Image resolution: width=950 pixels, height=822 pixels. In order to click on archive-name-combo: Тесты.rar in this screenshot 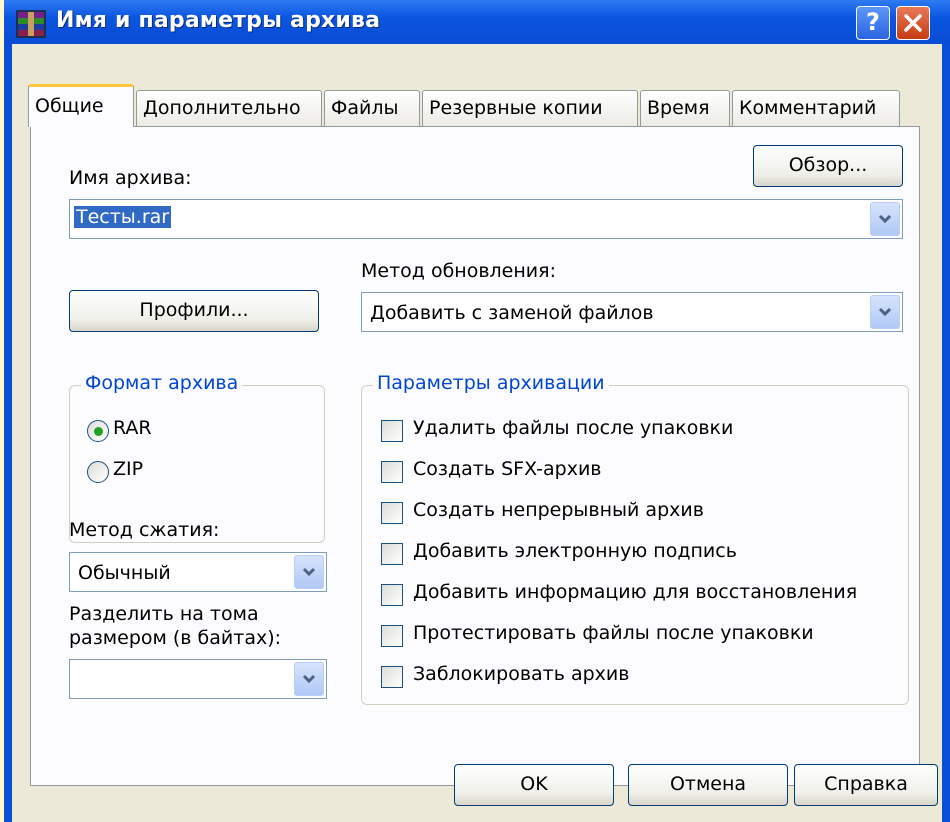, I will do `click(486, 219)`.